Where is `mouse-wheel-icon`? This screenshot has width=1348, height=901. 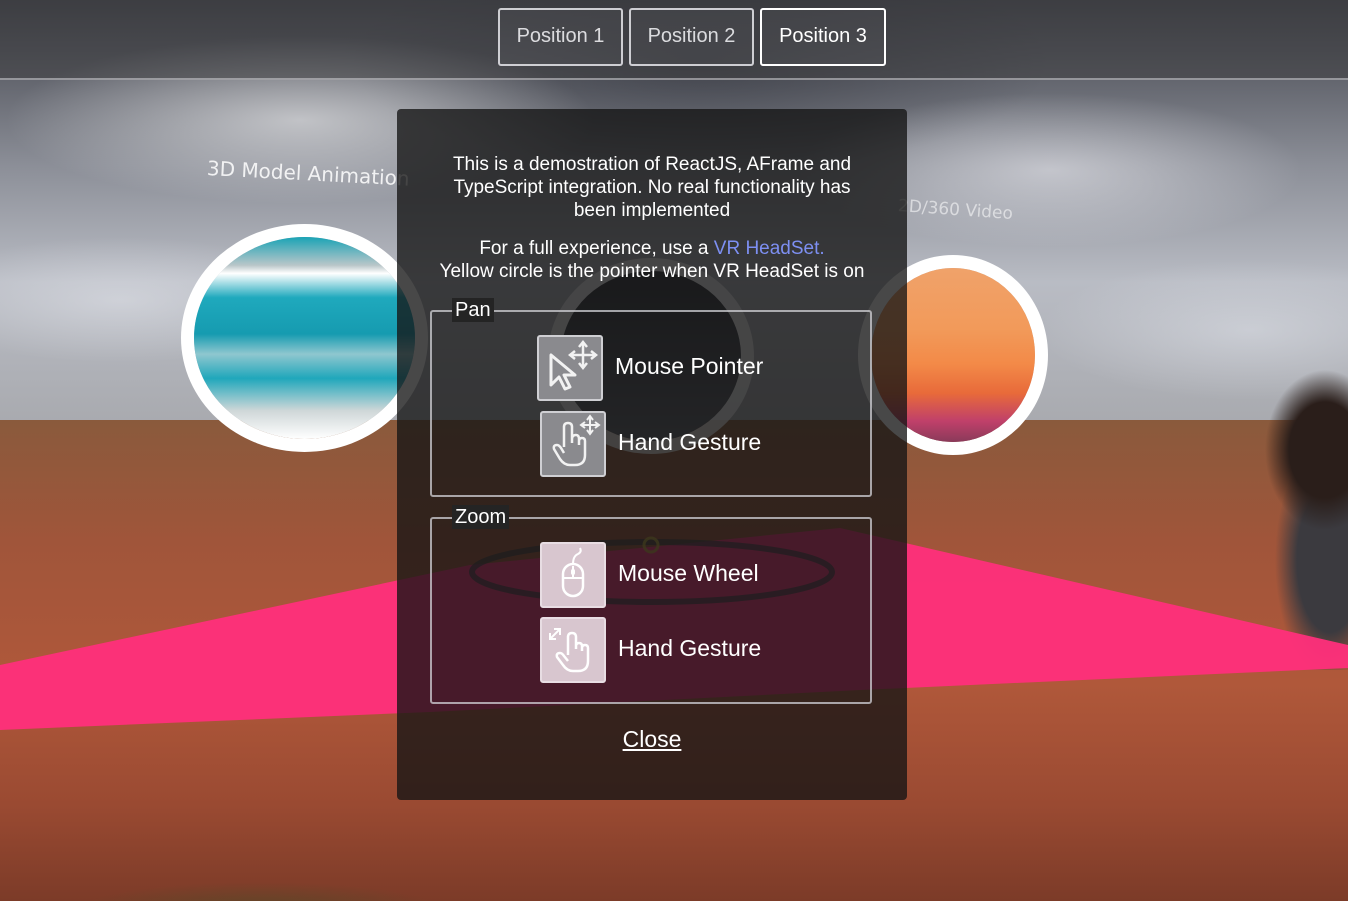 mouse-wheel-icon is located at coordinates (573, 575).